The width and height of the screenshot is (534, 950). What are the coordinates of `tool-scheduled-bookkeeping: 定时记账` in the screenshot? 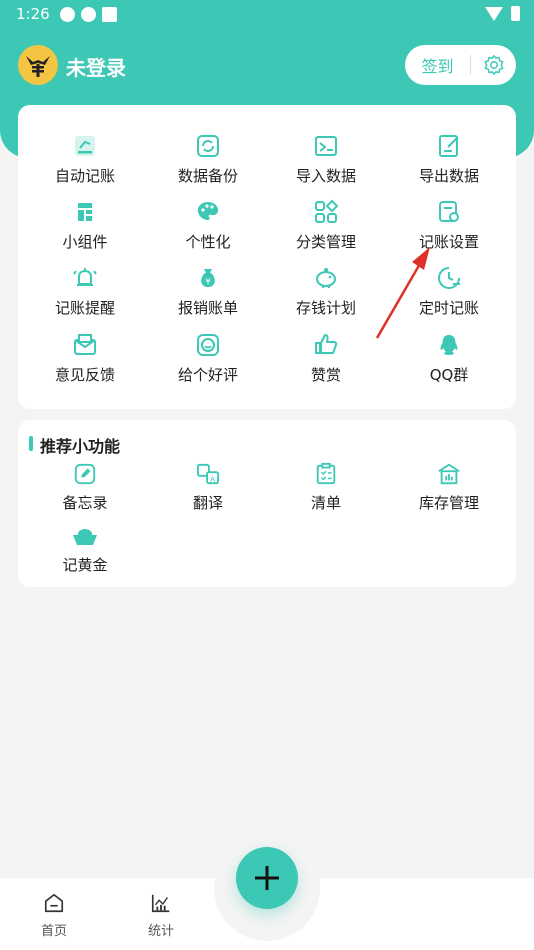 It's located at (449, 291).